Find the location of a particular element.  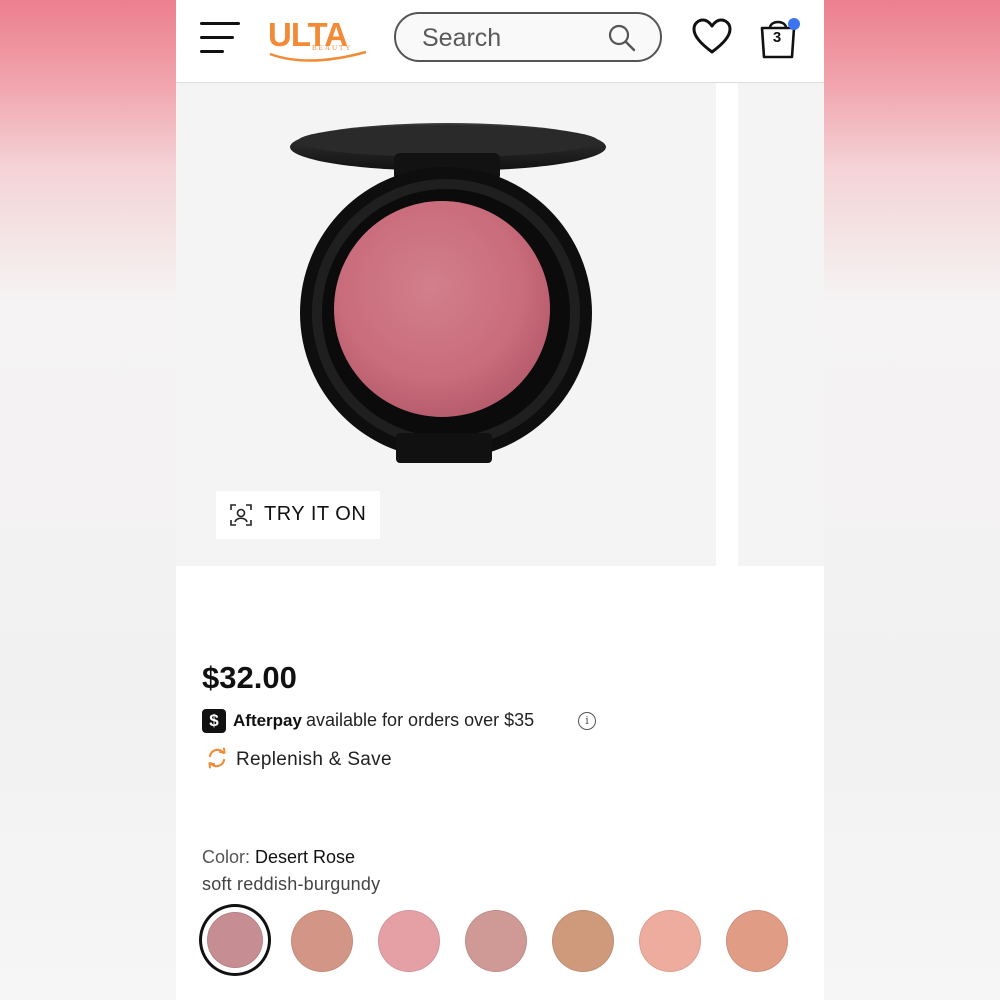

heart-icon is located at coordinates (712, 37).